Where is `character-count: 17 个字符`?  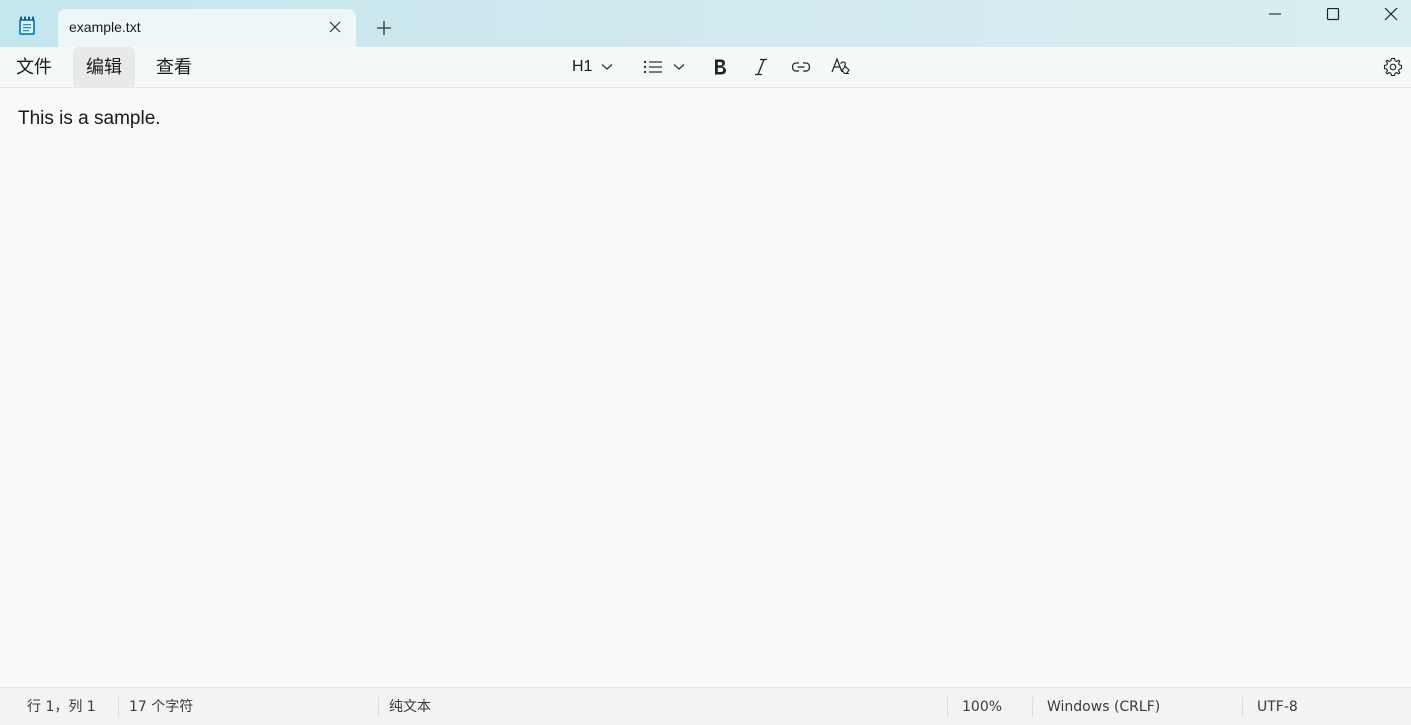 character-count: 17 个字符 is located at coordinates (161, 707).